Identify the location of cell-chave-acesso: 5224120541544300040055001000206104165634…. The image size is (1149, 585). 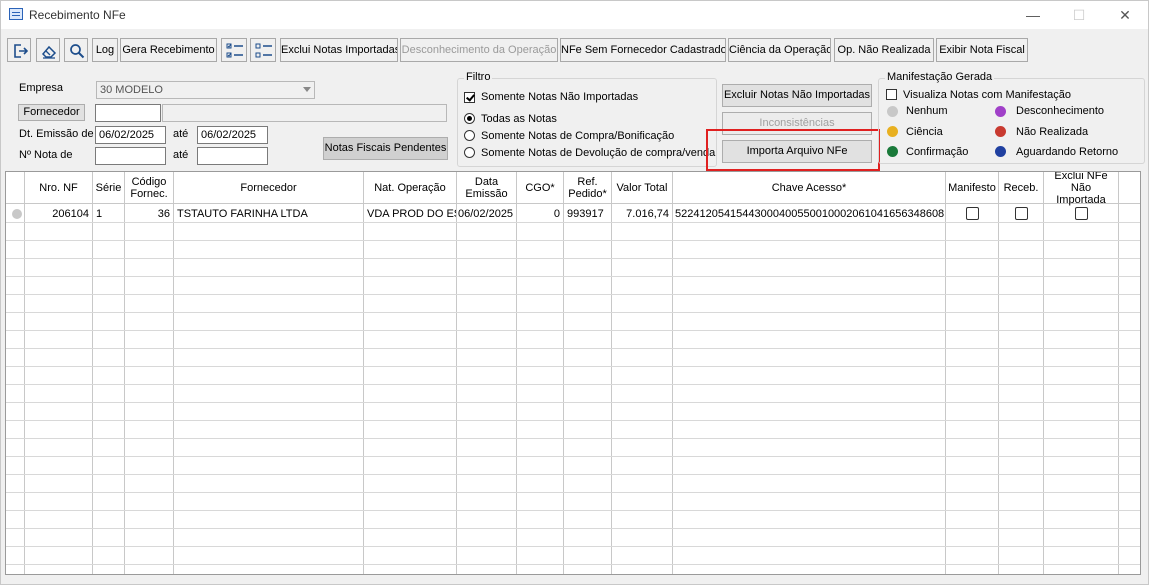
(809, 214).